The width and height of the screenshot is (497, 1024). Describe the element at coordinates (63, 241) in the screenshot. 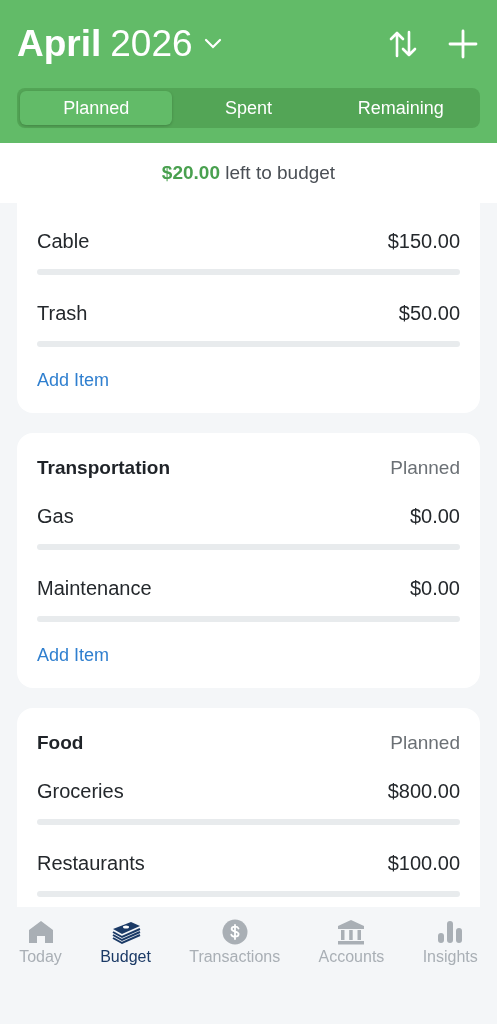

I see `item-name: Cable` at that location.